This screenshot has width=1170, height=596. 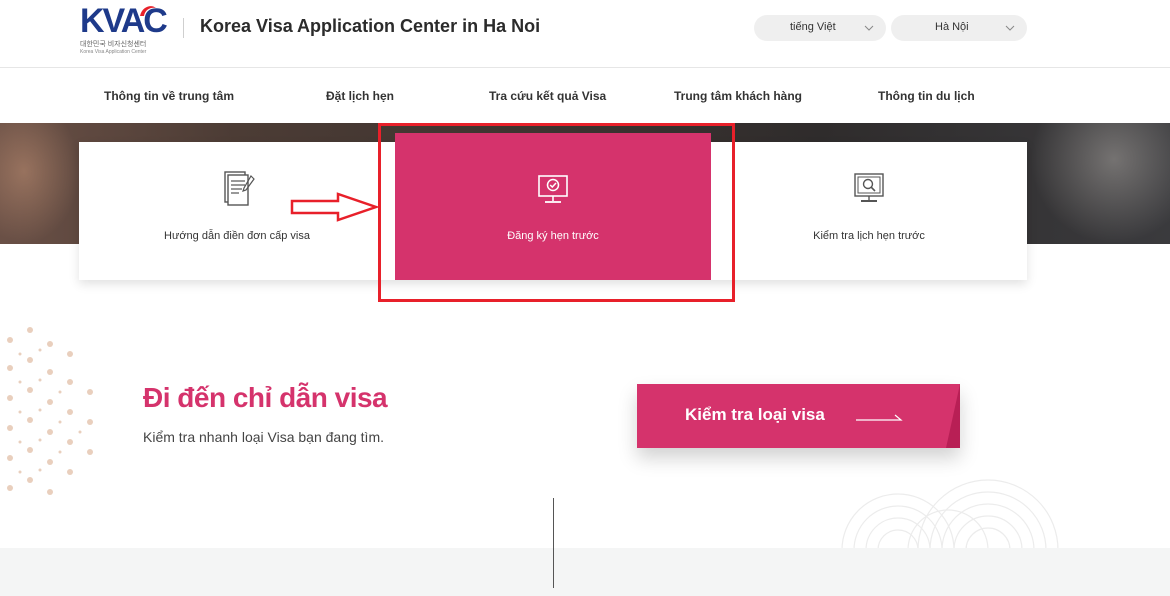 I want to click on annotation-highlight-box, so click(x=556, y=212).